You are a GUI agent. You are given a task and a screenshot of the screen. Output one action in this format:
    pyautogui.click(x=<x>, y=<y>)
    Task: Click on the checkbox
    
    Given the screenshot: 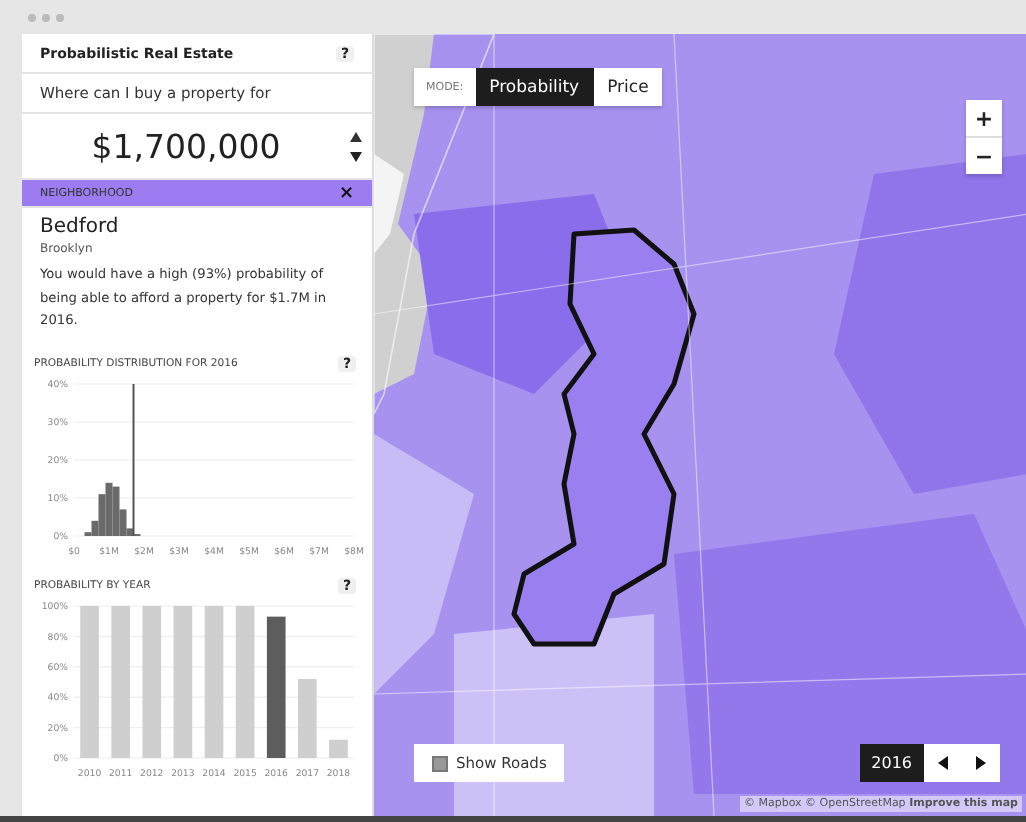 What is the action you would take?
    pyautogui.click(x=440, y=763)
    